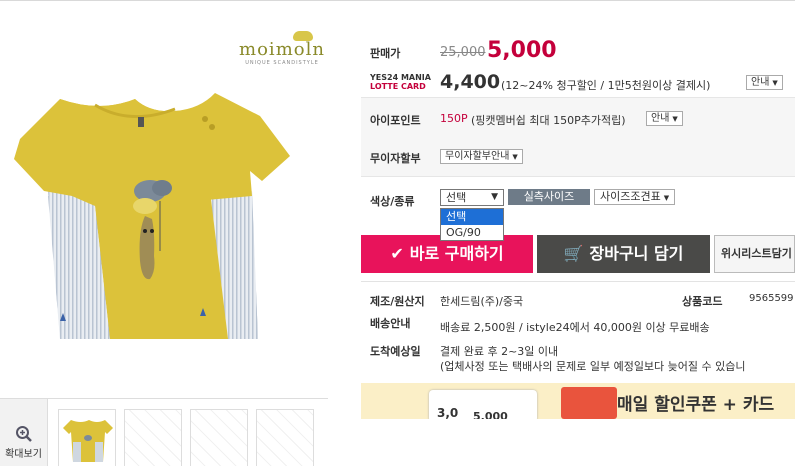 Image resolution: width=795 pixels, height=466 pixels. What do you see at coordinates (385, 53) in the screenshot?
I see `price-label: 판매가` at bounding box center [385, 53].